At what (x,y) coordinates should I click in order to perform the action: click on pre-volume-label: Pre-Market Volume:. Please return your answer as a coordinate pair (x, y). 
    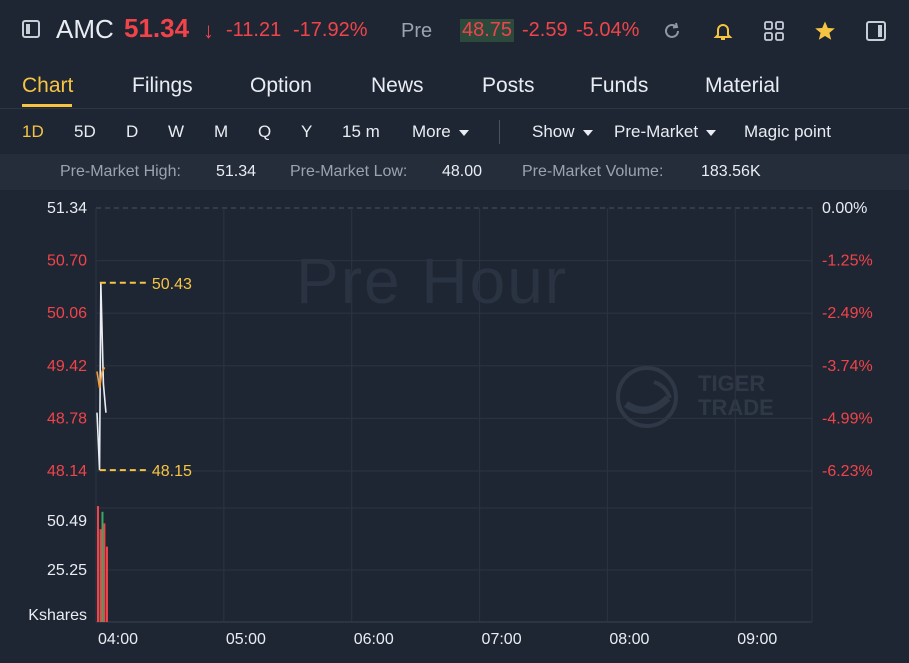
    Looking at the image, I should click on (593, 171).